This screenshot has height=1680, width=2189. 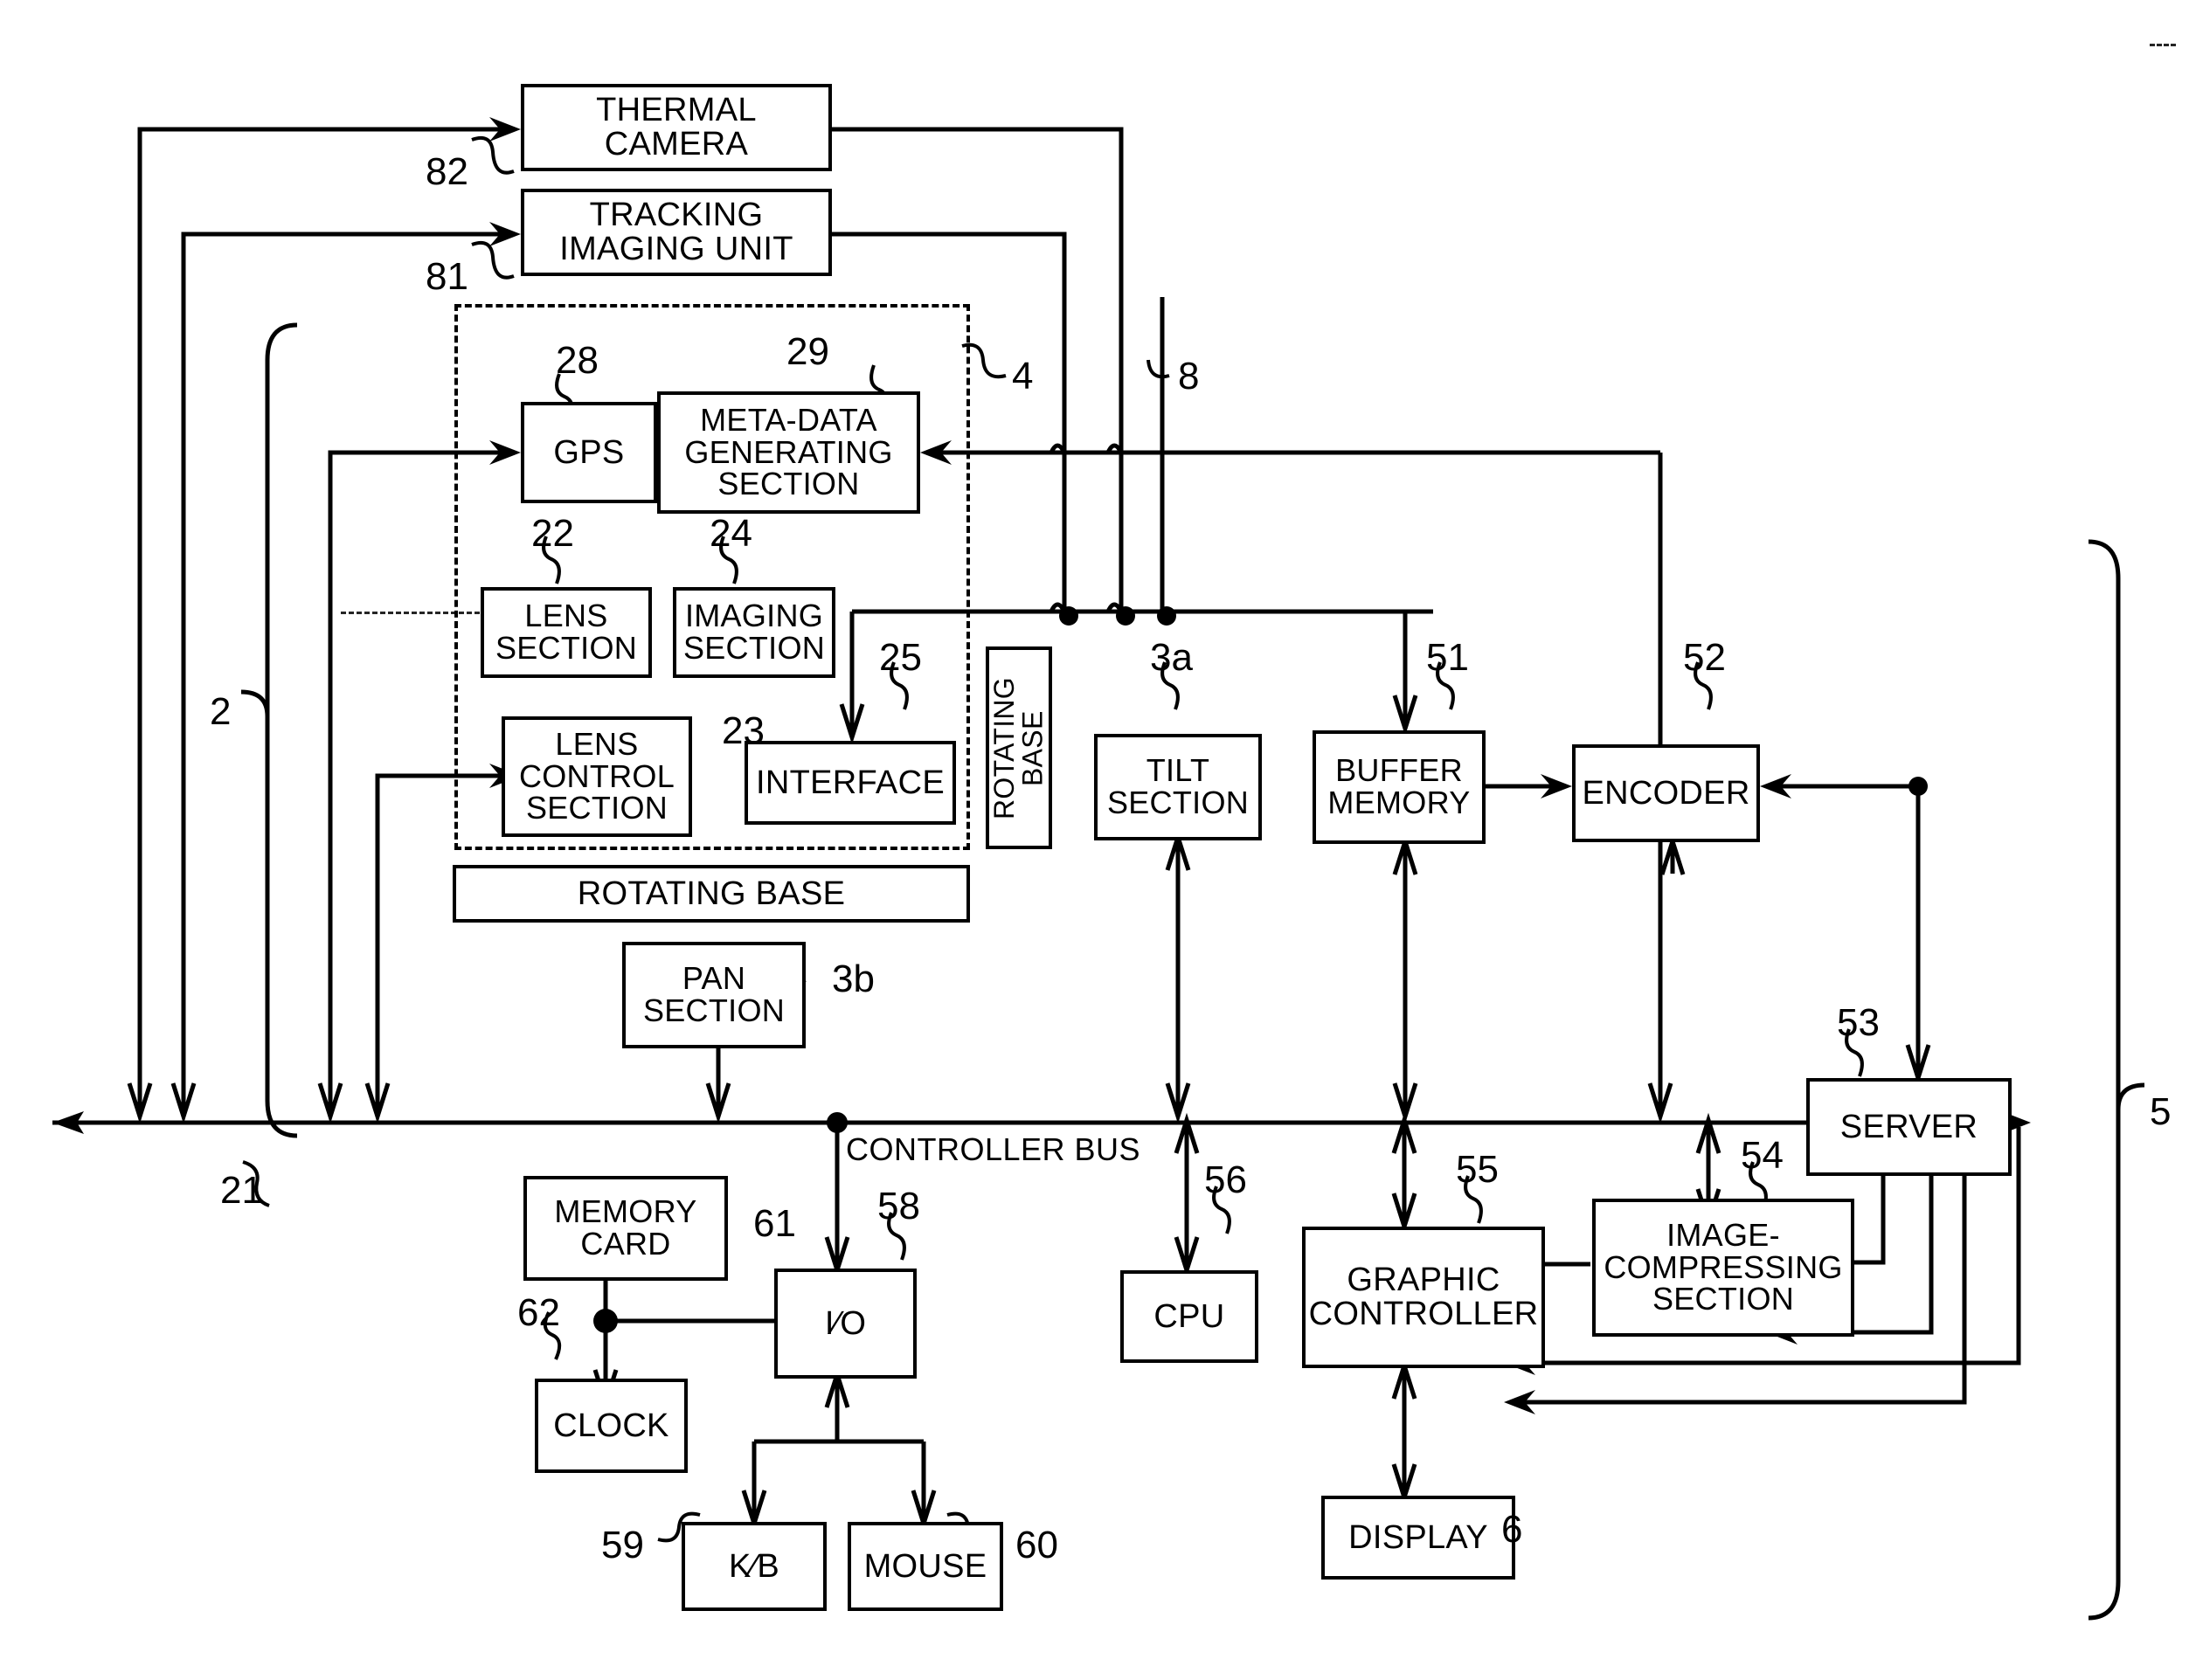 What do you see at coordinates (1858, 1022) in the screenshot?
I see `ref-53: 53` at bounding box center [1858, 1022].